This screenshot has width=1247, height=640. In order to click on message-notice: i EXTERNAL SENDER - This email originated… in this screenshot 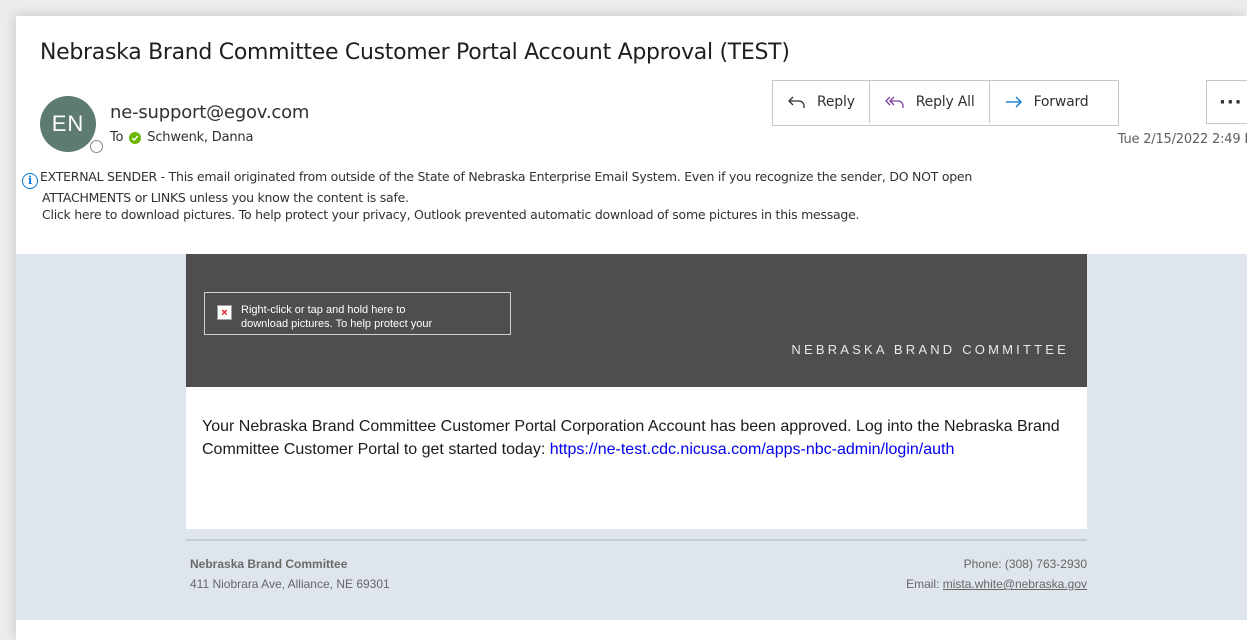, I will do `click(627, 195)`.